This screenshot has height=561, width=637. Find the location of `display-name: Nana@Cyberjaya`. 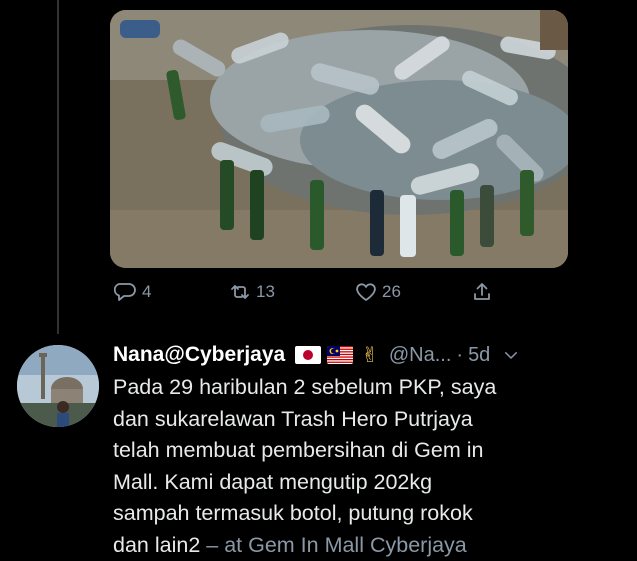

display-name: Nana@Cyberjaya is located at coordinates (199, 355).